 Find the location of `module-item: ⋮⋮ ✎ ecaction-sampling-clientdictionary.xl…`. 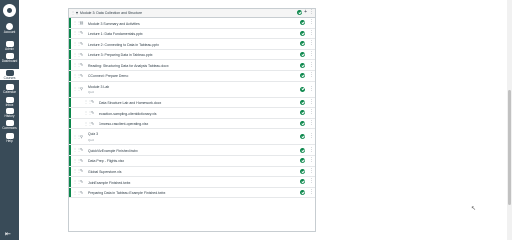

module-item: ⋮⋮ ✎ ecaction-sampling-clientdictionary.xl… is located at coordinates (192, 113).